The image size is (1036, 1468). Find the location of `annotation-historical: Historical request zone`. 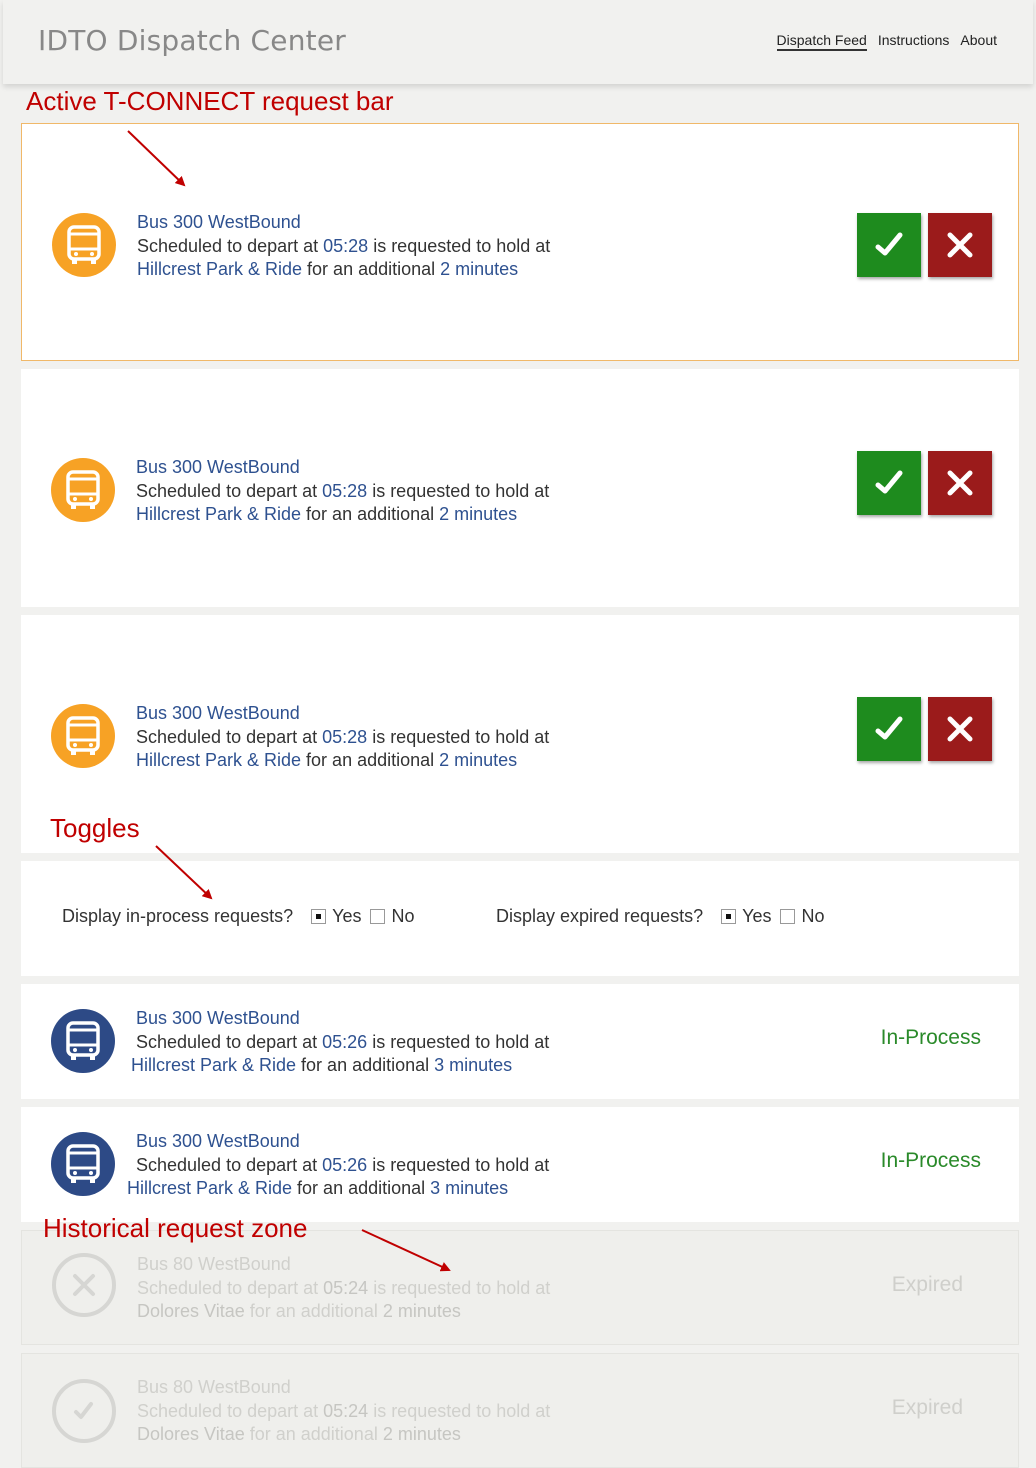

annotation-historical: Historical request zone is located at coordinates (175, 1228).